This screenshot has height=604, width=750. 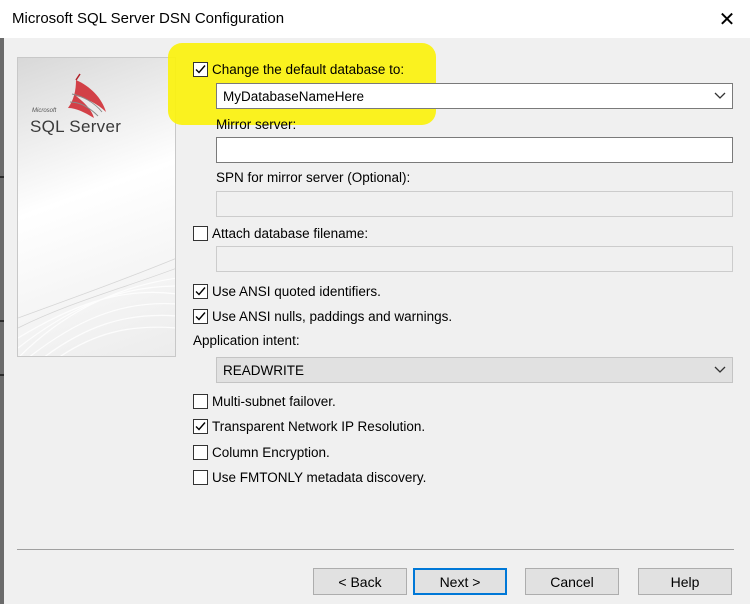 I want to click on title-bar: Microsoft SQL Server DSN Configuration ✕, so click(x=375, y=19).